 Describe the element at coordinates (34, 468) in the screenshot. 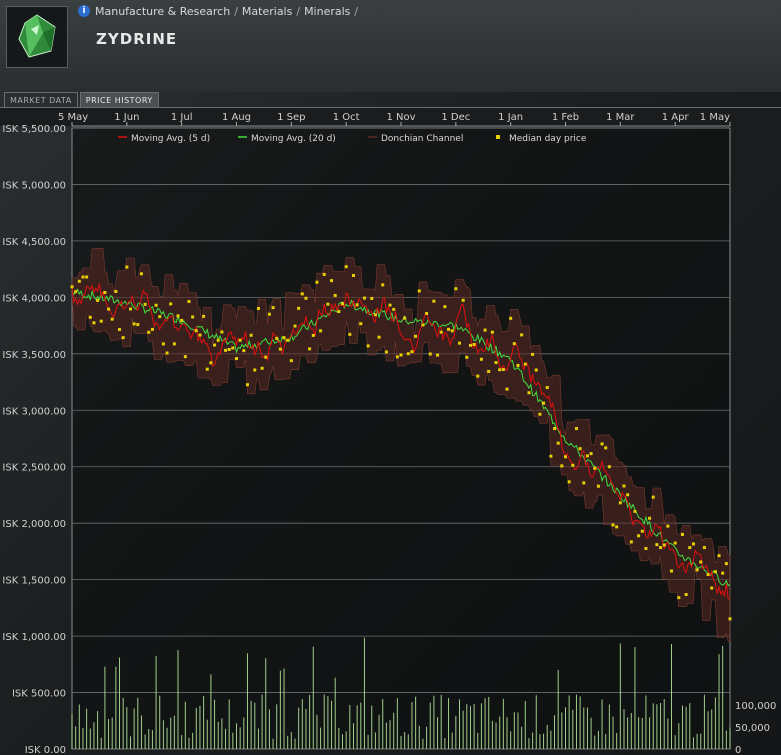

I see `y-tick-label: ISK 2,500.00` at that location.